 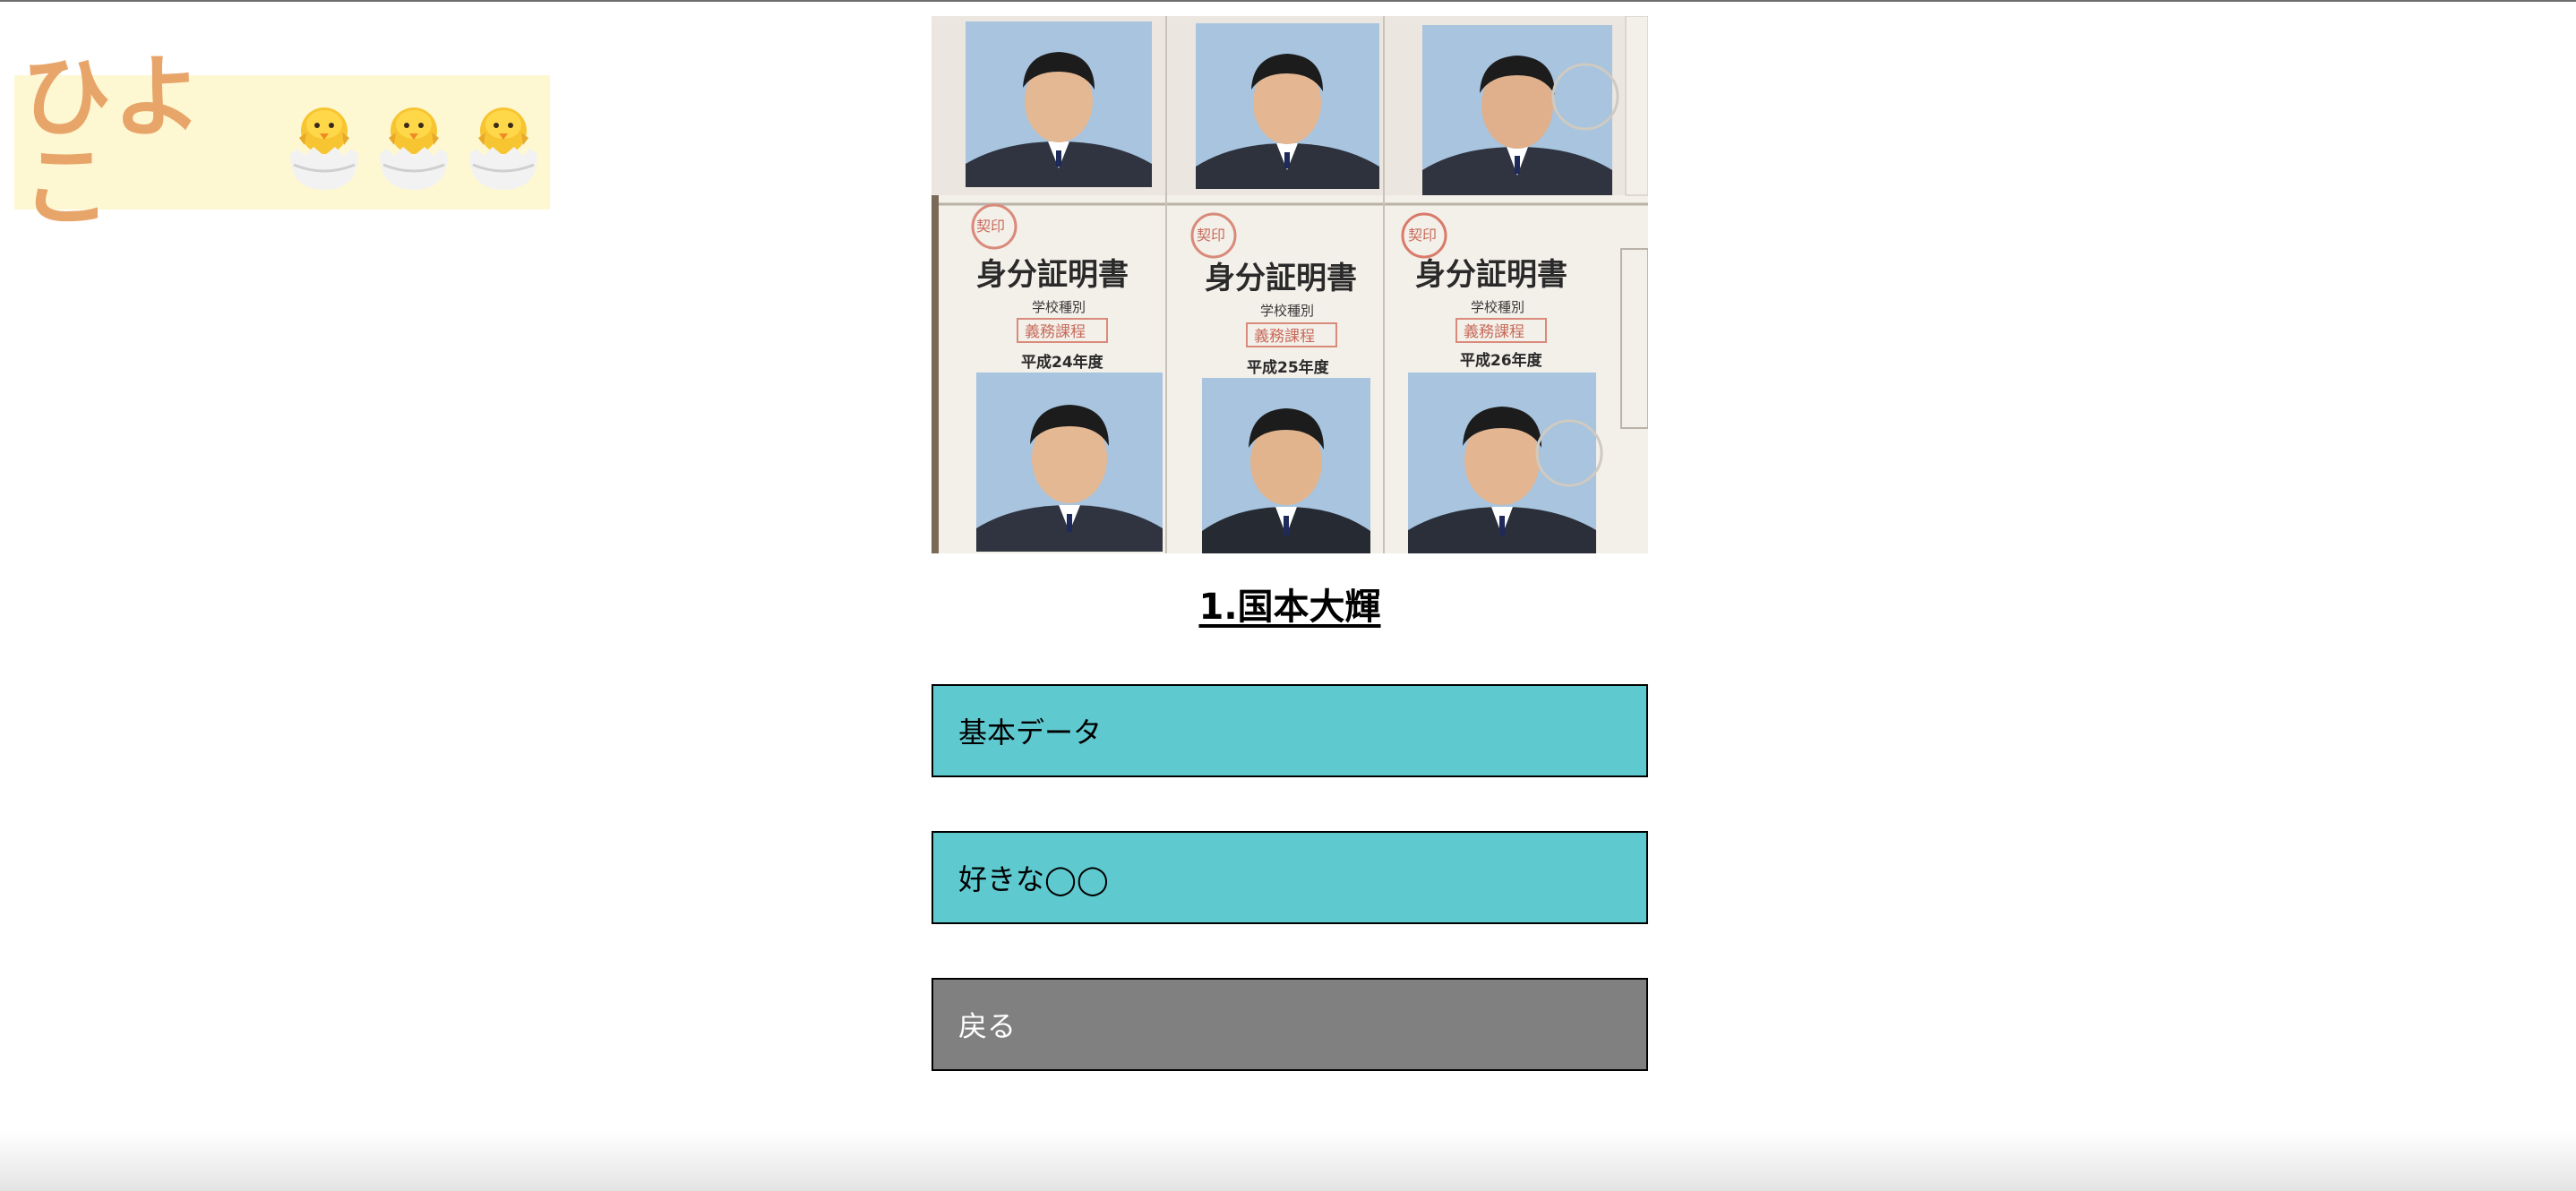 What do you see at coordinates (1062, 362) in the screenshot?
I see `svg-text: 平成24年度` at bounding box center [1062, 362].